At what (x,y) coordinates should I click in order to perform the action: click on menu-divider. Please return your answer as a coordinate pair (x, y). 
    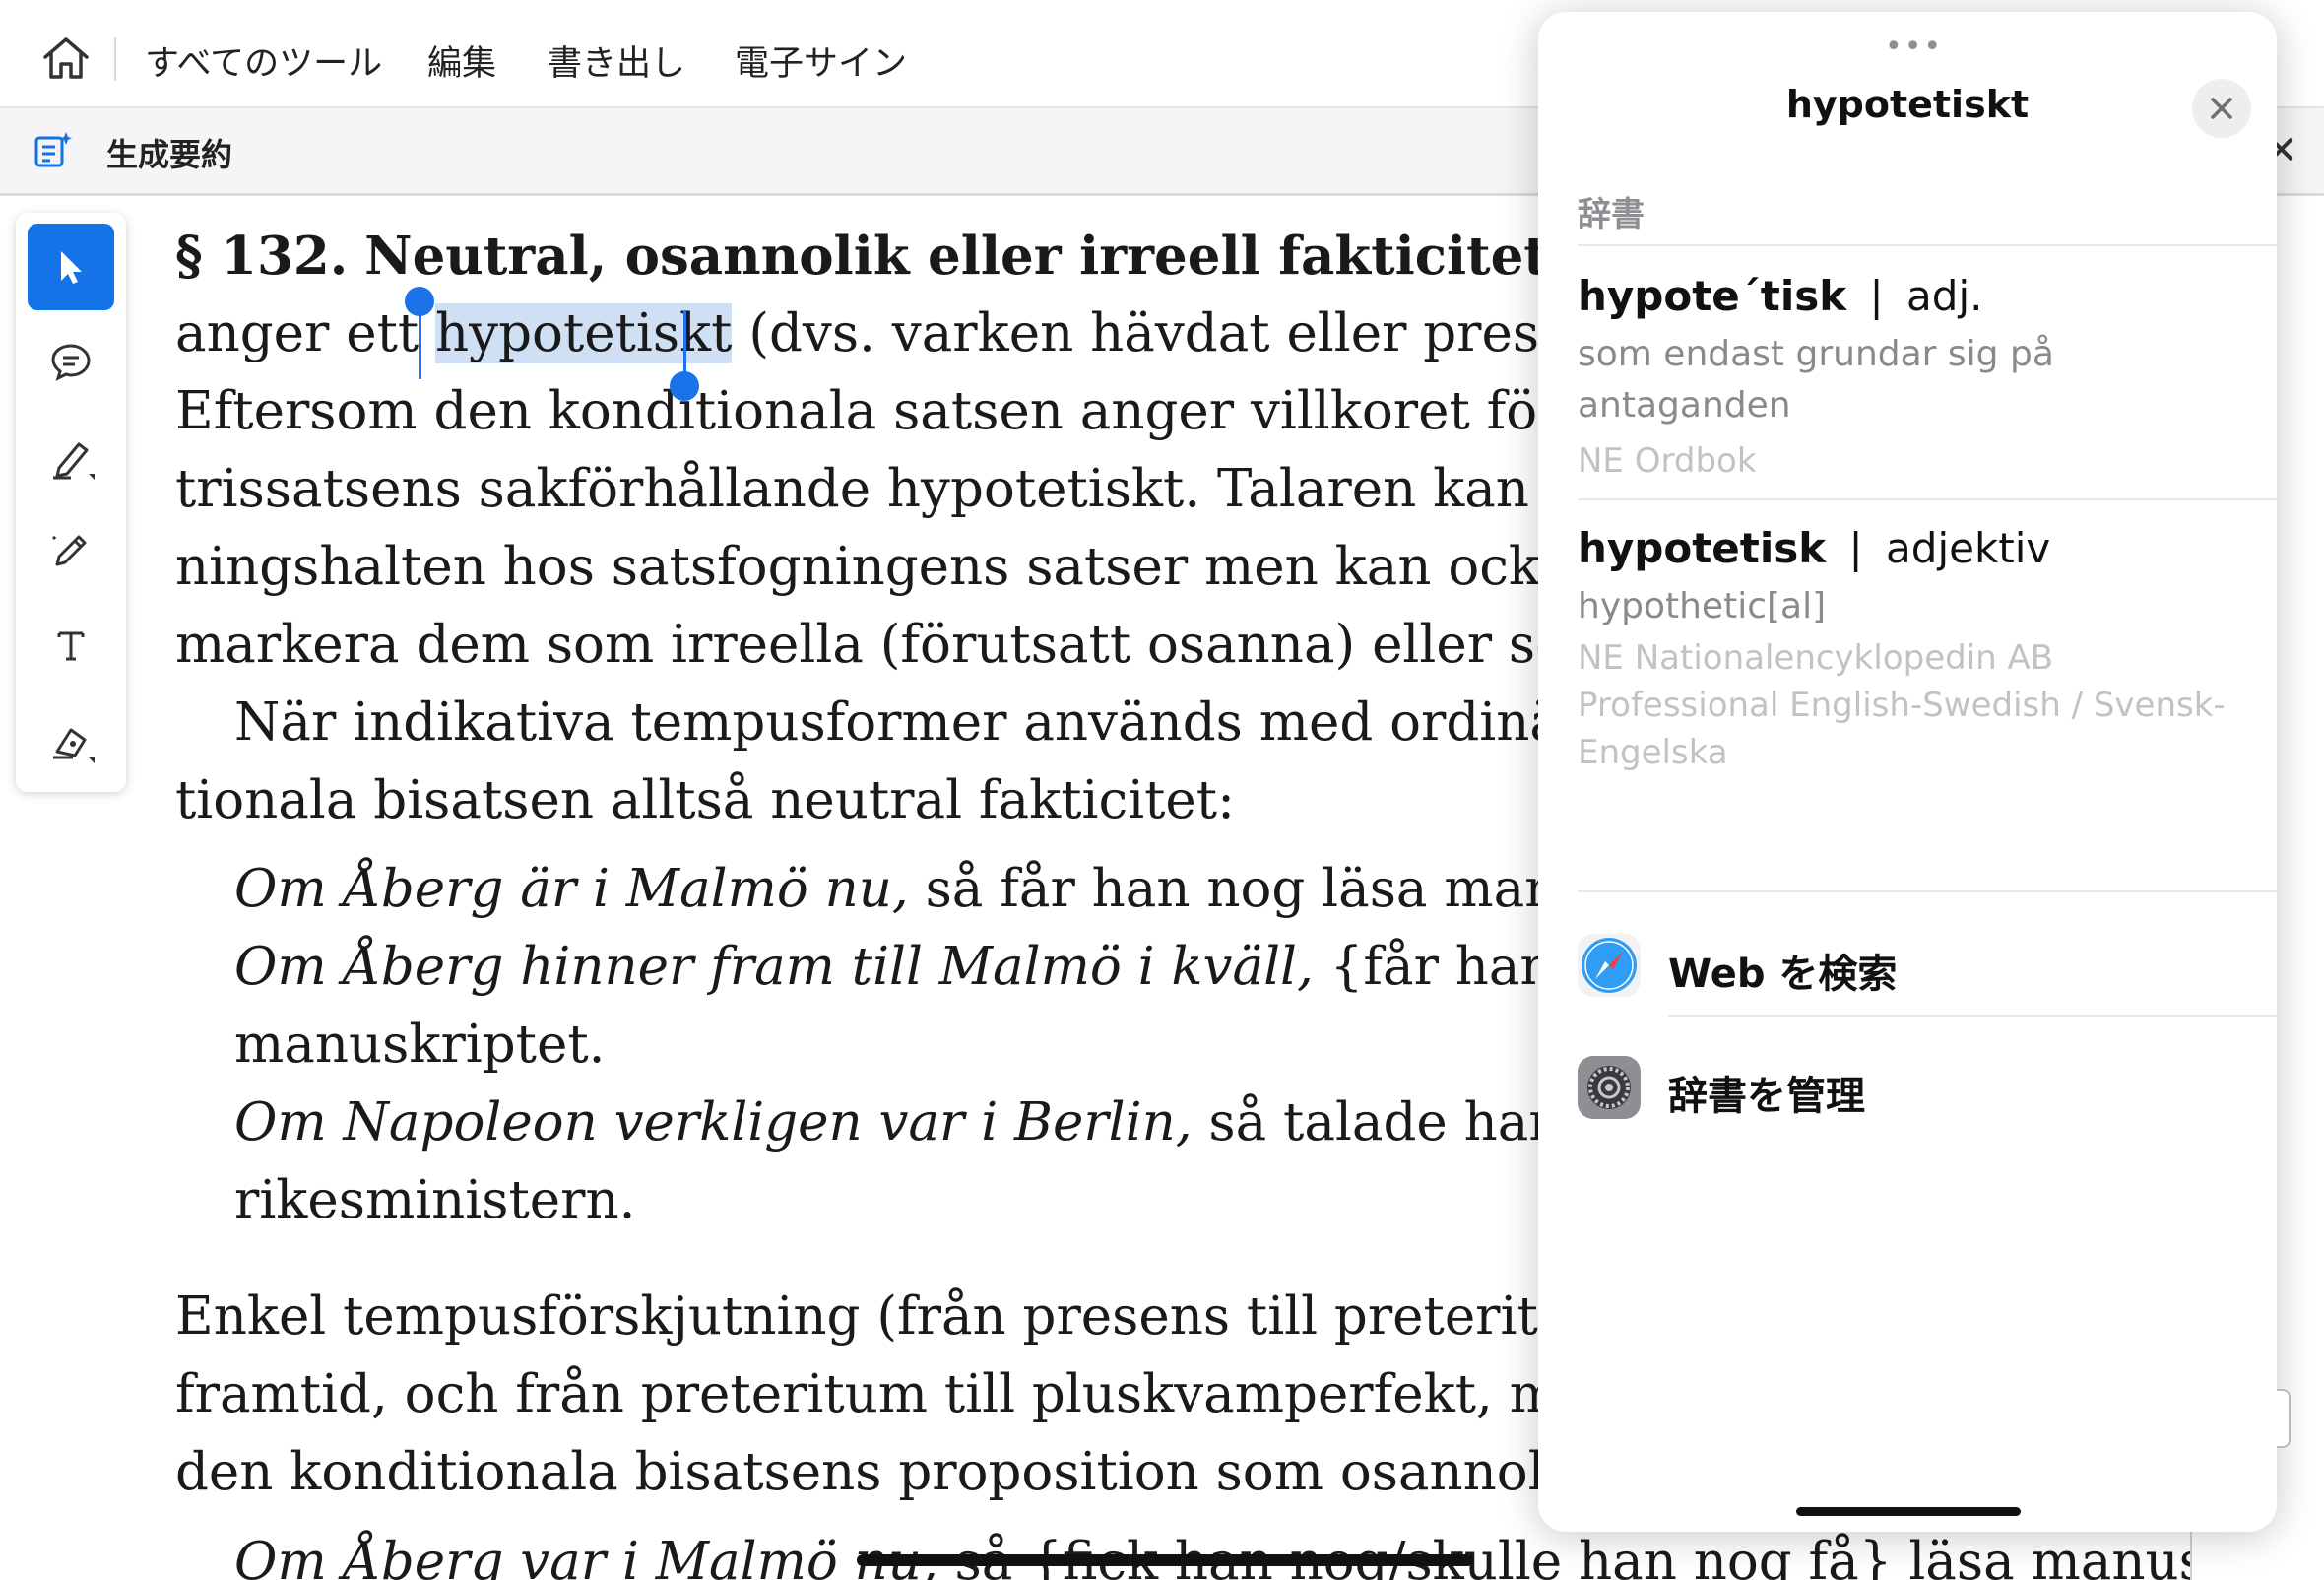
    Looking at the image, I should click on (115, 59).